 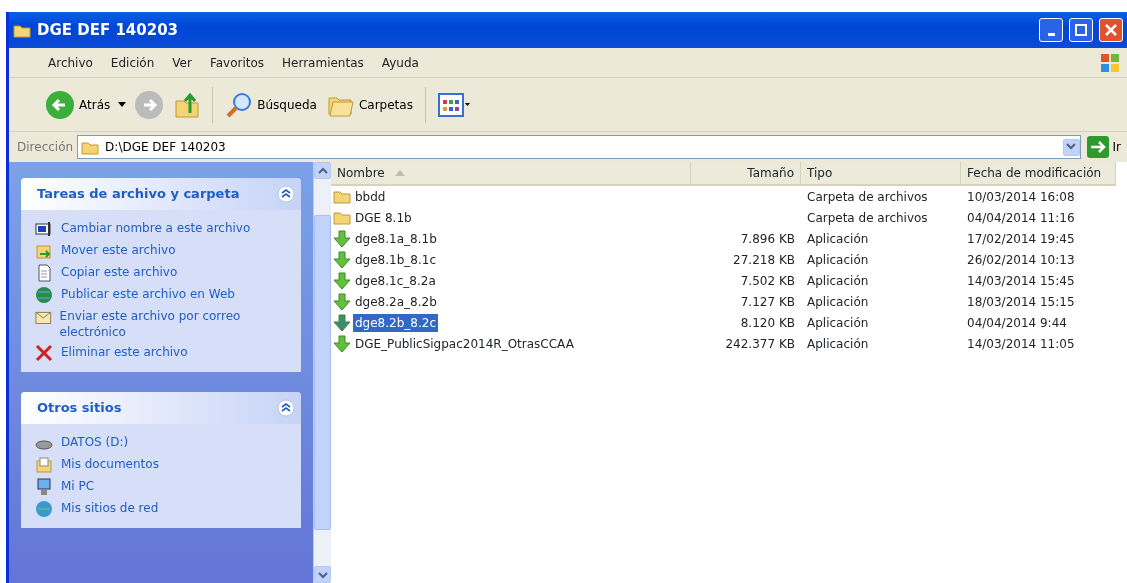 I want to click on file-name: dge8.1a_8.1b, so click(x=396, y=238).